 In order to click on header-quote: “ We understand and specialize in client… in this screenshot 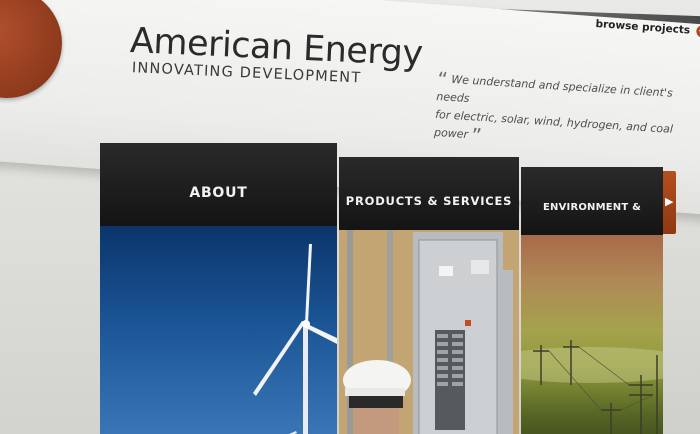, I will do `click(560, 112)`.